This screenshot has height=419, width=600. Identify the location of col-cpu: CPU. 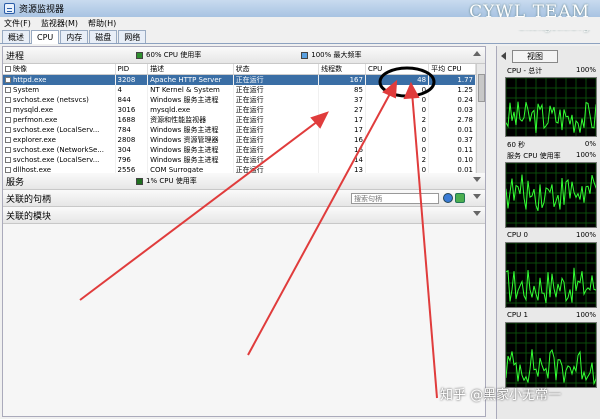
(397, 69).